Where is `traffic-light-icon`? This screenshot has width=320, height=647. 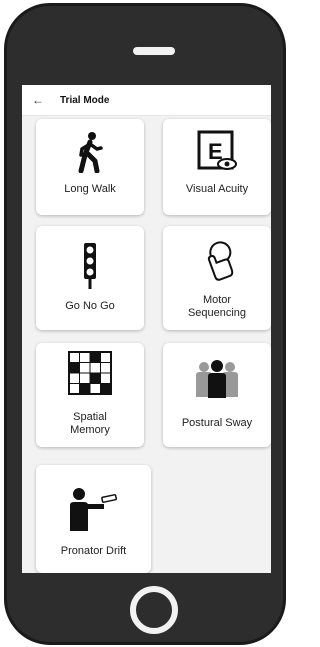
traffic-light-icon is located at coordinates (90, 266).